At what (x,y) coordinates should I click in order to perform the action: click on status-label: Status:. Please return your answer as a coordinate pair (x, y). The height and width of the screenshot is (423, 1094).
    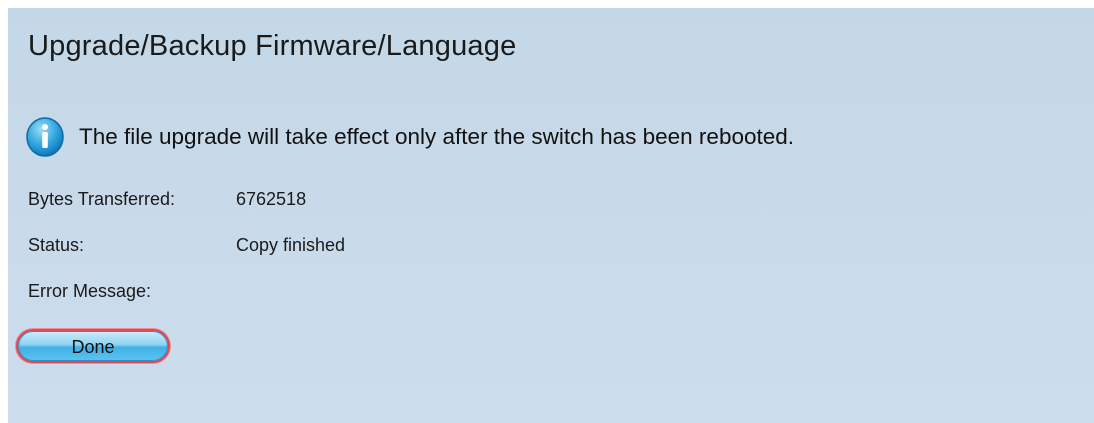
    Looking at the image, I should click on (56, 245).